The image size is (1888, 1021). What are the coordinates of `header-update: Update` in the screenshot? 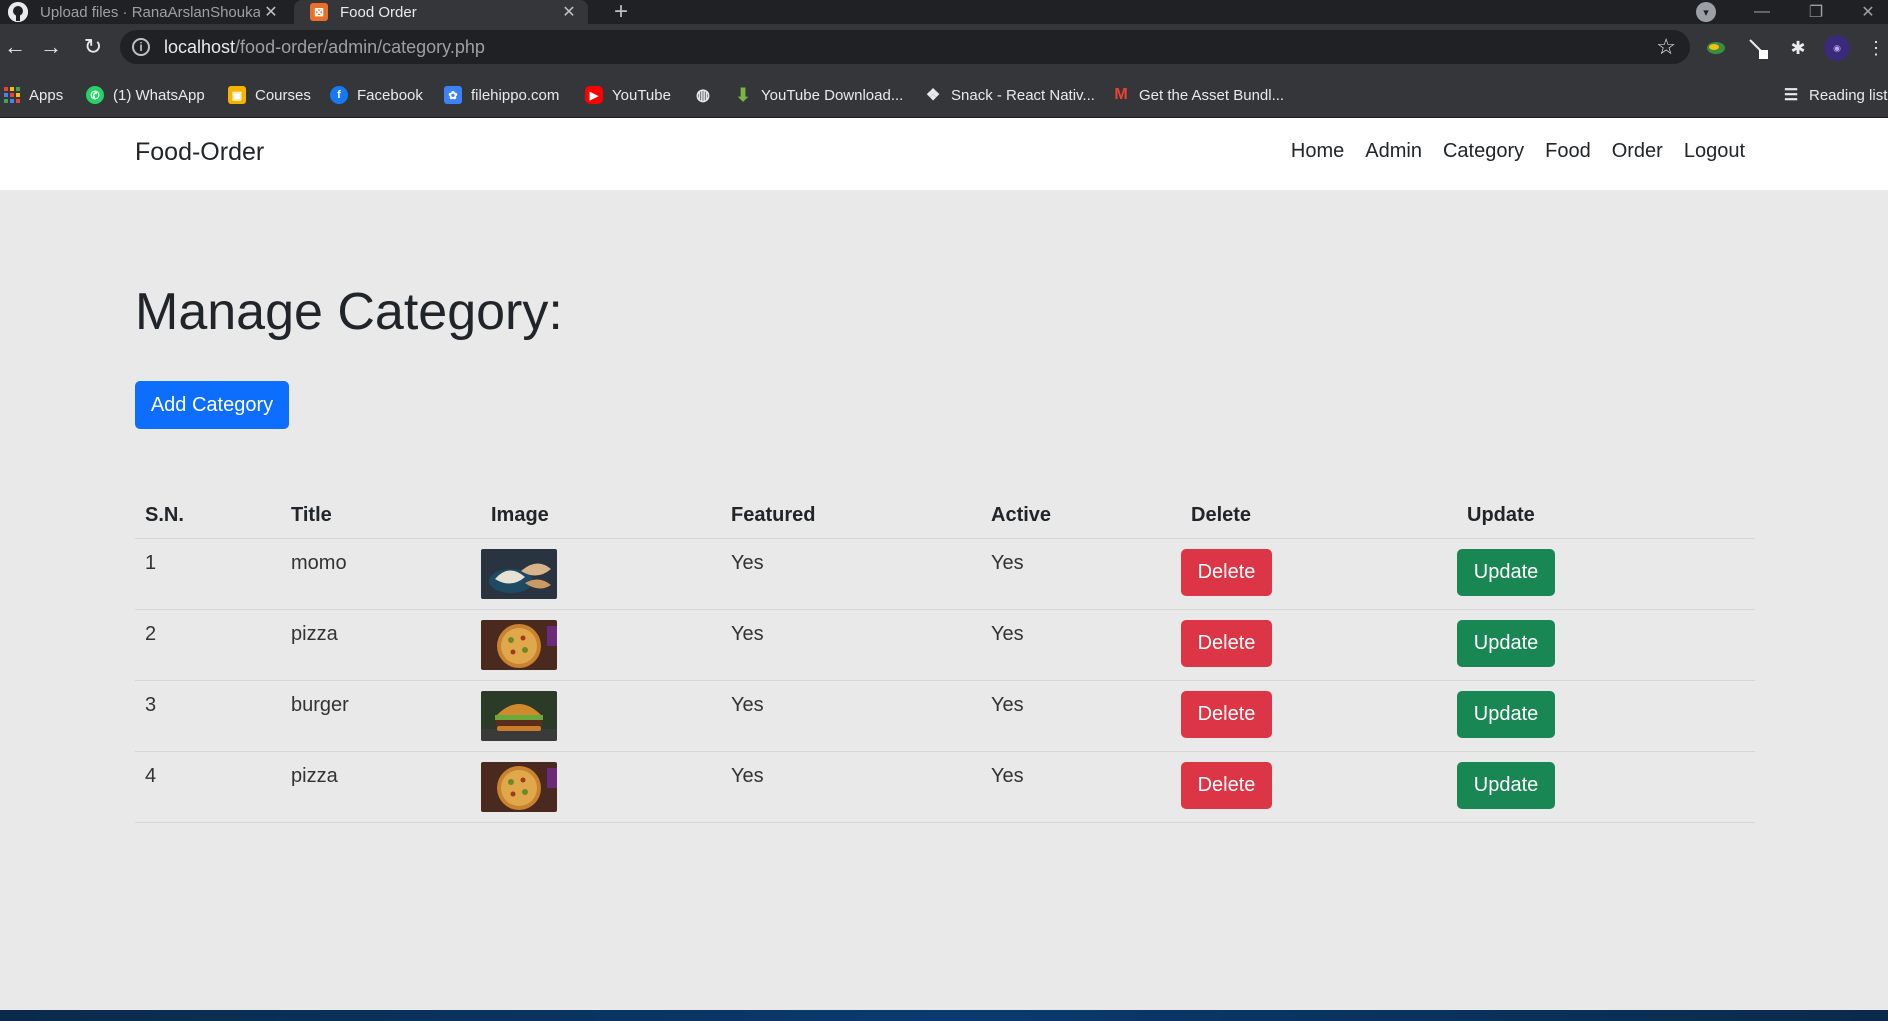 It's located at (1606, 514).